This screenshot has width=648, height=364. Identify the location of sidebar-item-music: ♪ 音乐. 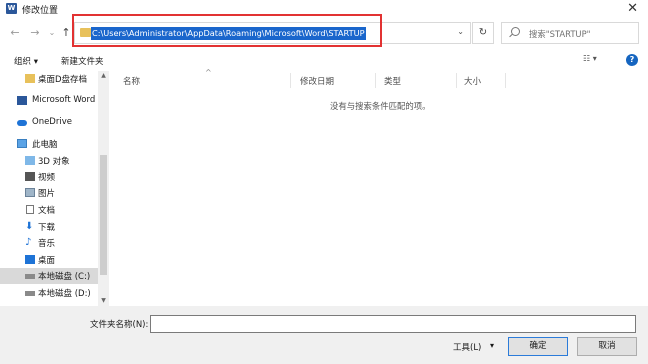
(49, 243).